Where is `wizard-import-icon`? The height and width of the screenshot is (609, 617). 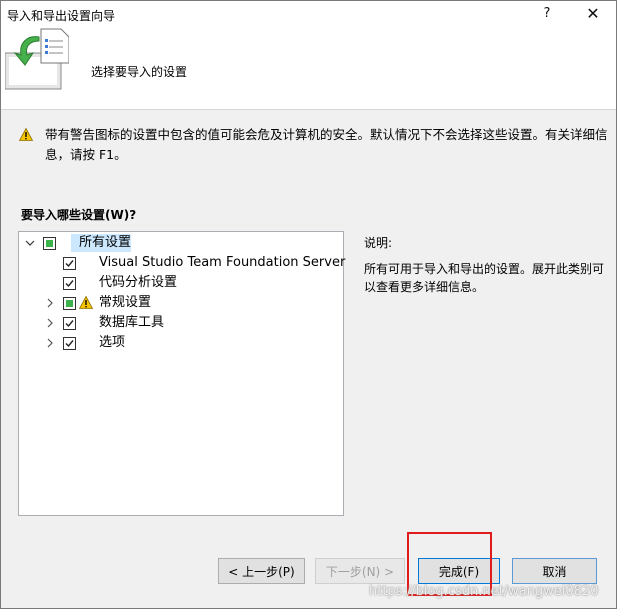
wizard-import-icon is located at coordinates (37, 59).